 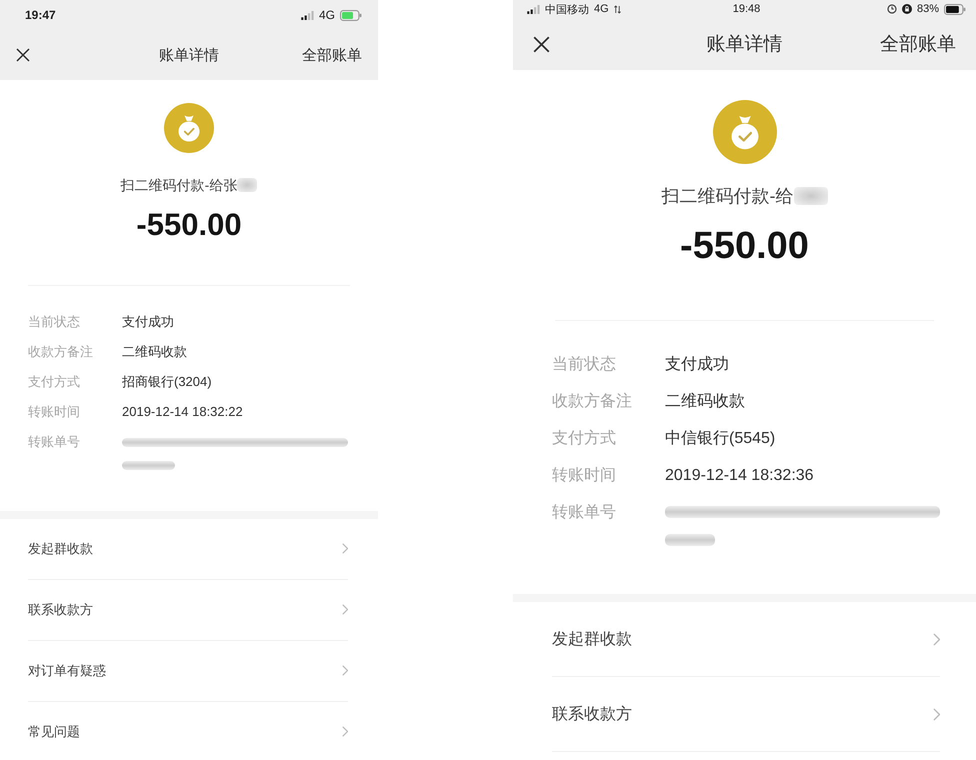 What do you see at coordinates (746, 9) in the screenshot?
I see `status-time: 19:48` at bounding box center [746, 9].